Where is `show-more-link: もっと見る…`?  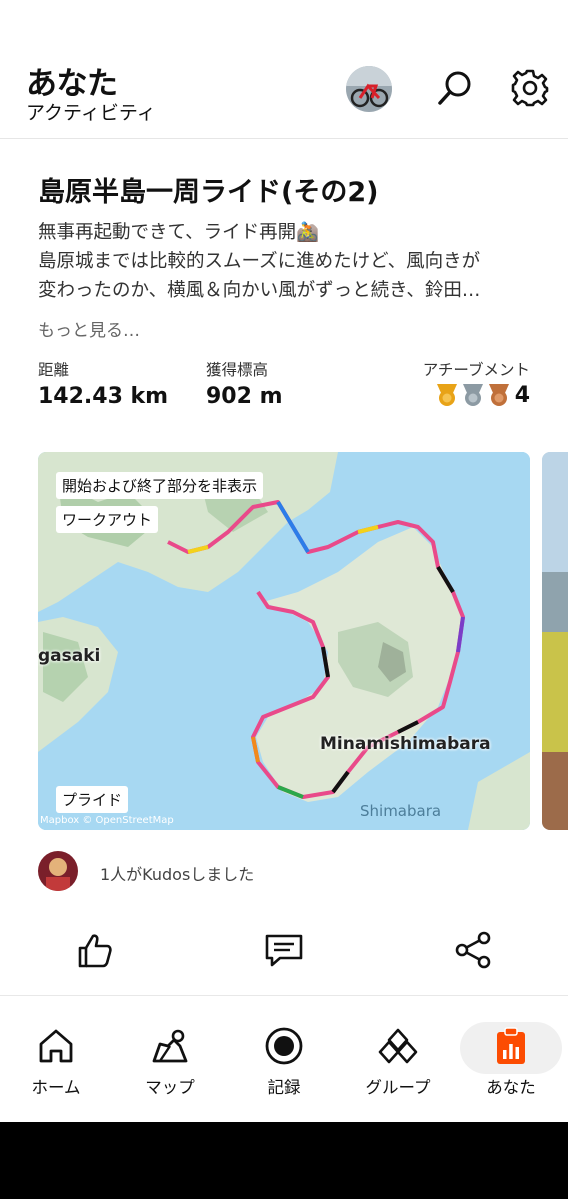
show-more-link: もっと見る… is located at coordinates (89, 328).